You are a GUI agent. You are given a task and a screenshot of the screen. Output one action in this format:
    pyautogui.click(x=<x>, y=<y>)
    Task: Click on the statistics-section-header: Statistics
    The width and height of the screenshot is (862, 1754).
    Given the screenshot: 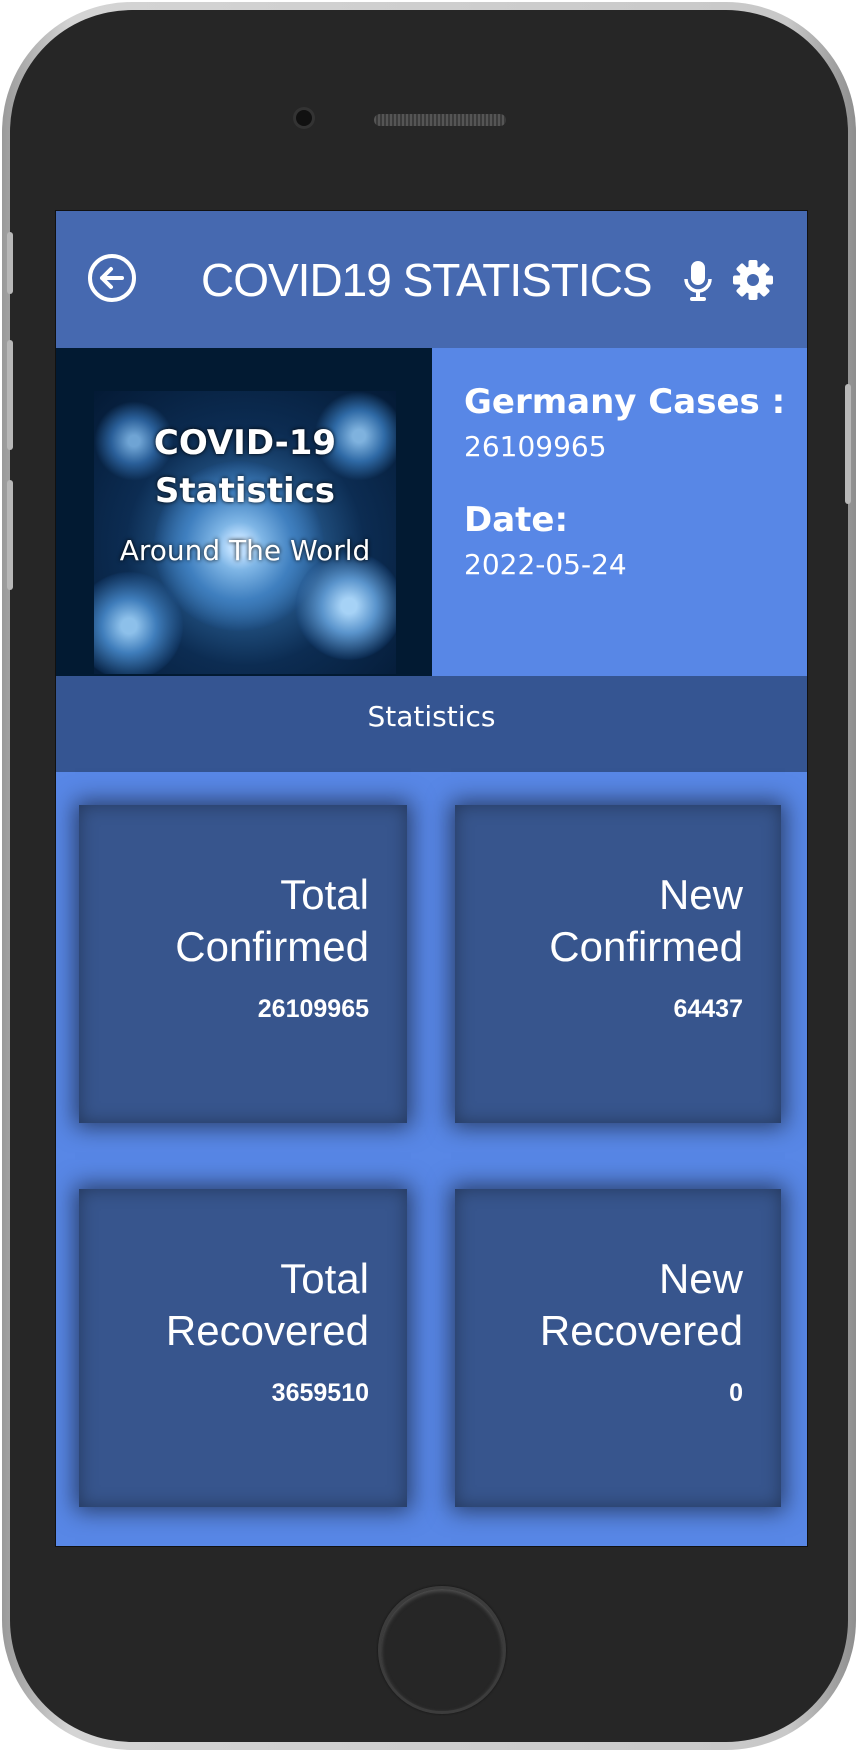 What is the action you would take?
    pyautogui.click(x=431, y=724)
    